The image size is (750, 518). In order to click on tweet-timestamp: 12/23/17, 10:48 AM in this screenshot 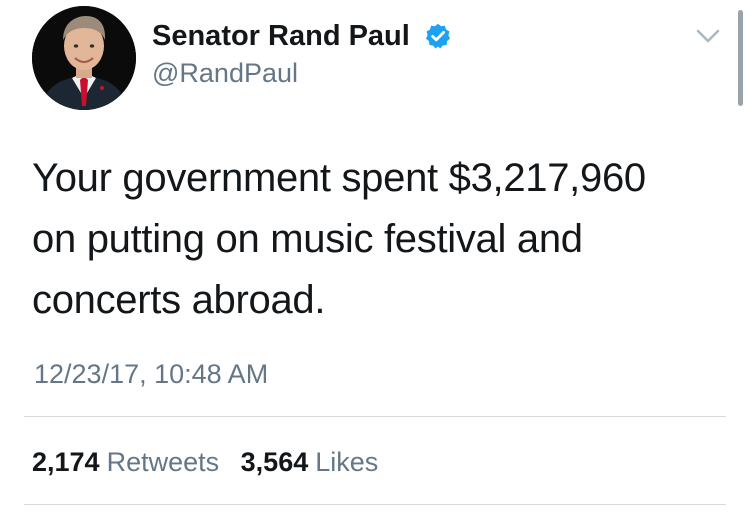, I will do `click(151, 374)`.